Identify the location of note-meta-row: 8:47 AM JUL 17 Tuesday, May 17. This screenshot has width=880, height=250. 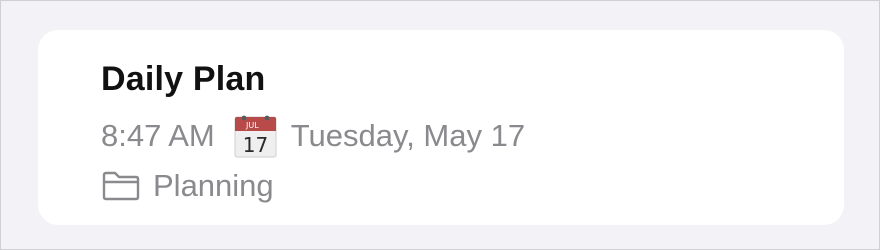
(313, 136).